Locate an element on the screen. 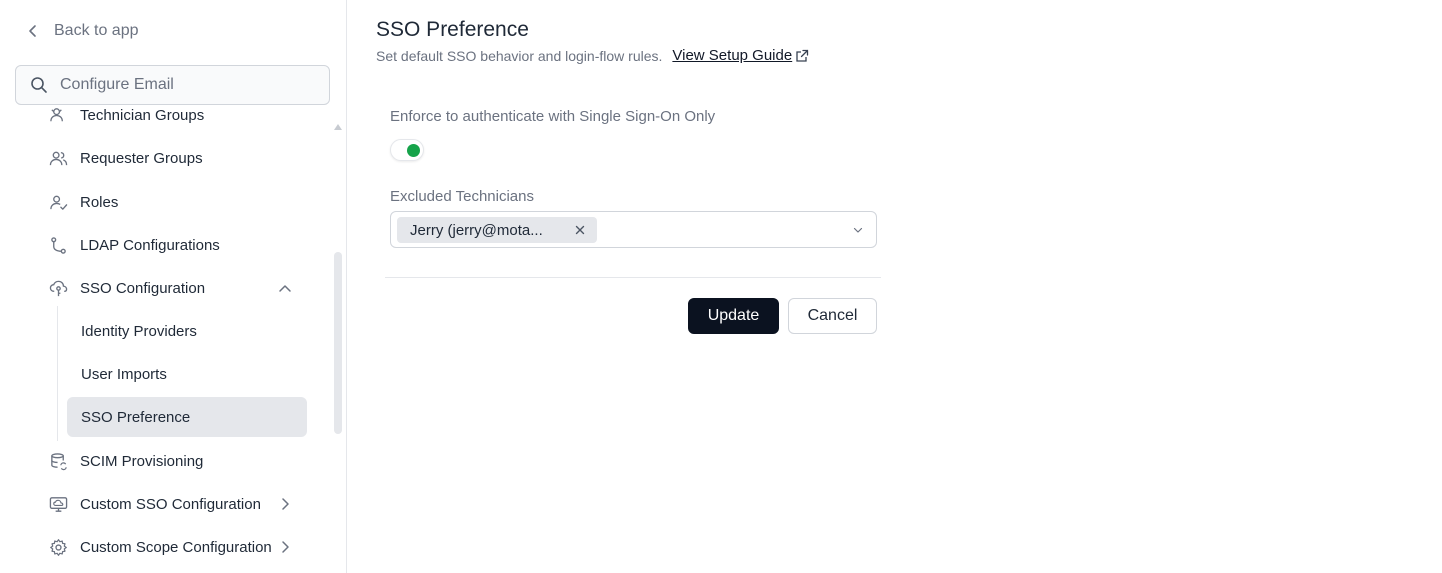  submenu-guide-line is located at coordinates (57, 373).